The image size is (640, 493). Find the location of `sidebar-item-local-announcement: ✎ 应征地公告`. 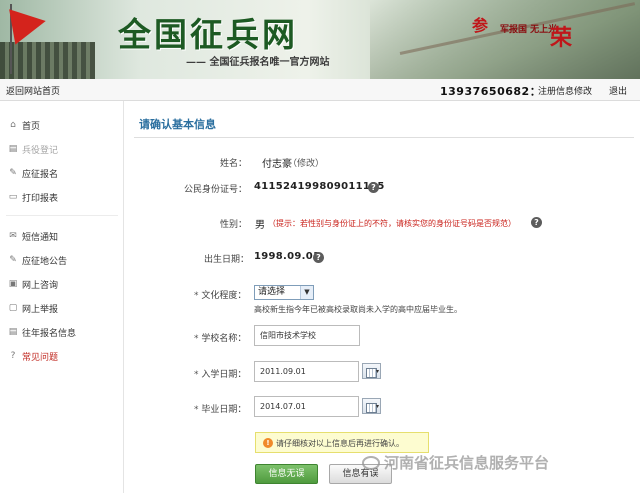

sidebar-item-local-announcement: ✎ 应征地公告 is located at coordinates (62, 260).